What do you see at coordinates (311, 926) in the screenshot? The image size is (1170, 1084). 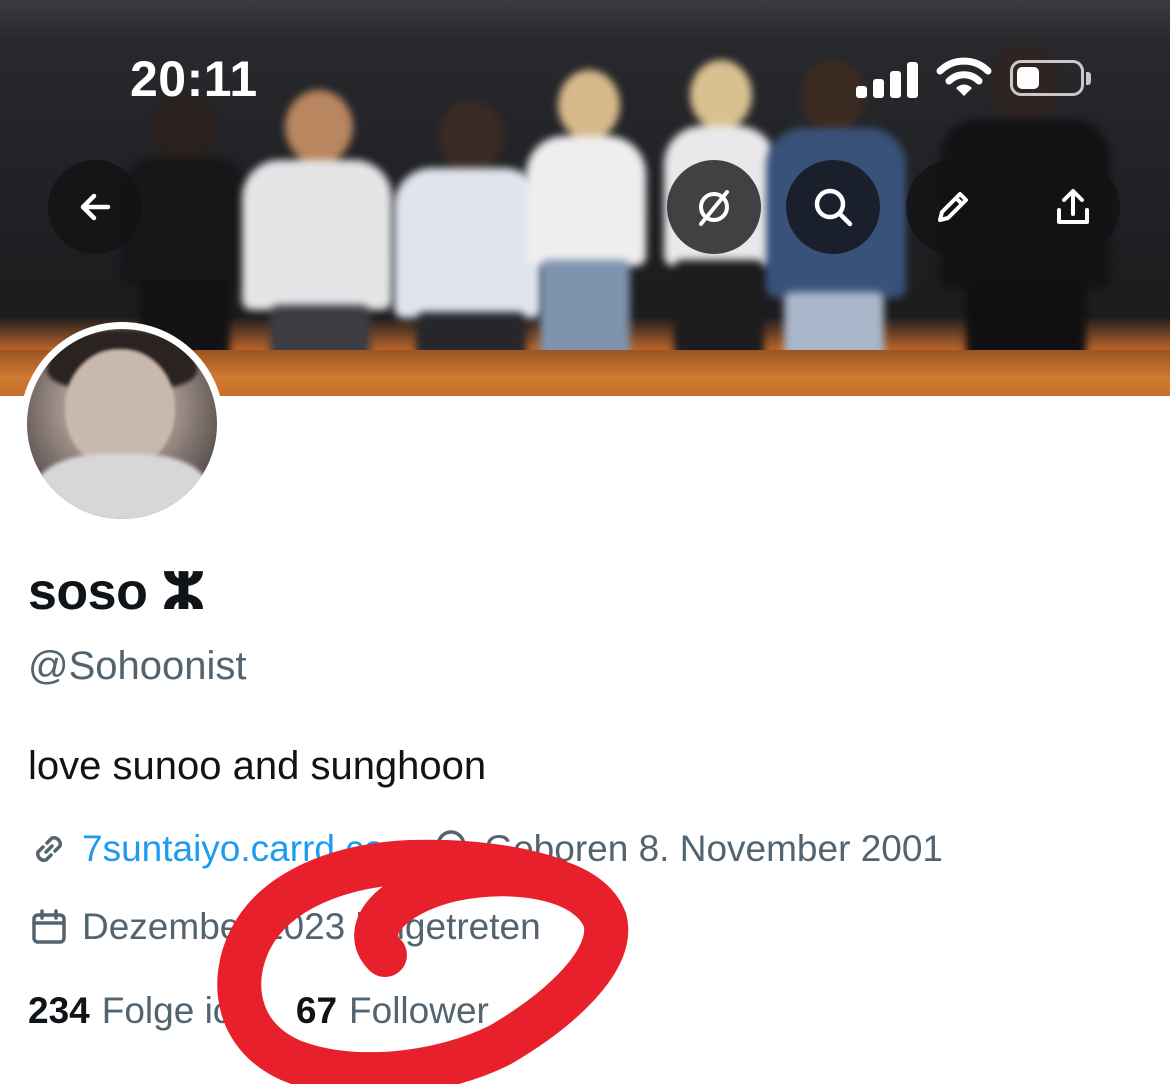 I see `joined-date-text: Dezember 2023 beigetreten` at bounding box center [311, 926].